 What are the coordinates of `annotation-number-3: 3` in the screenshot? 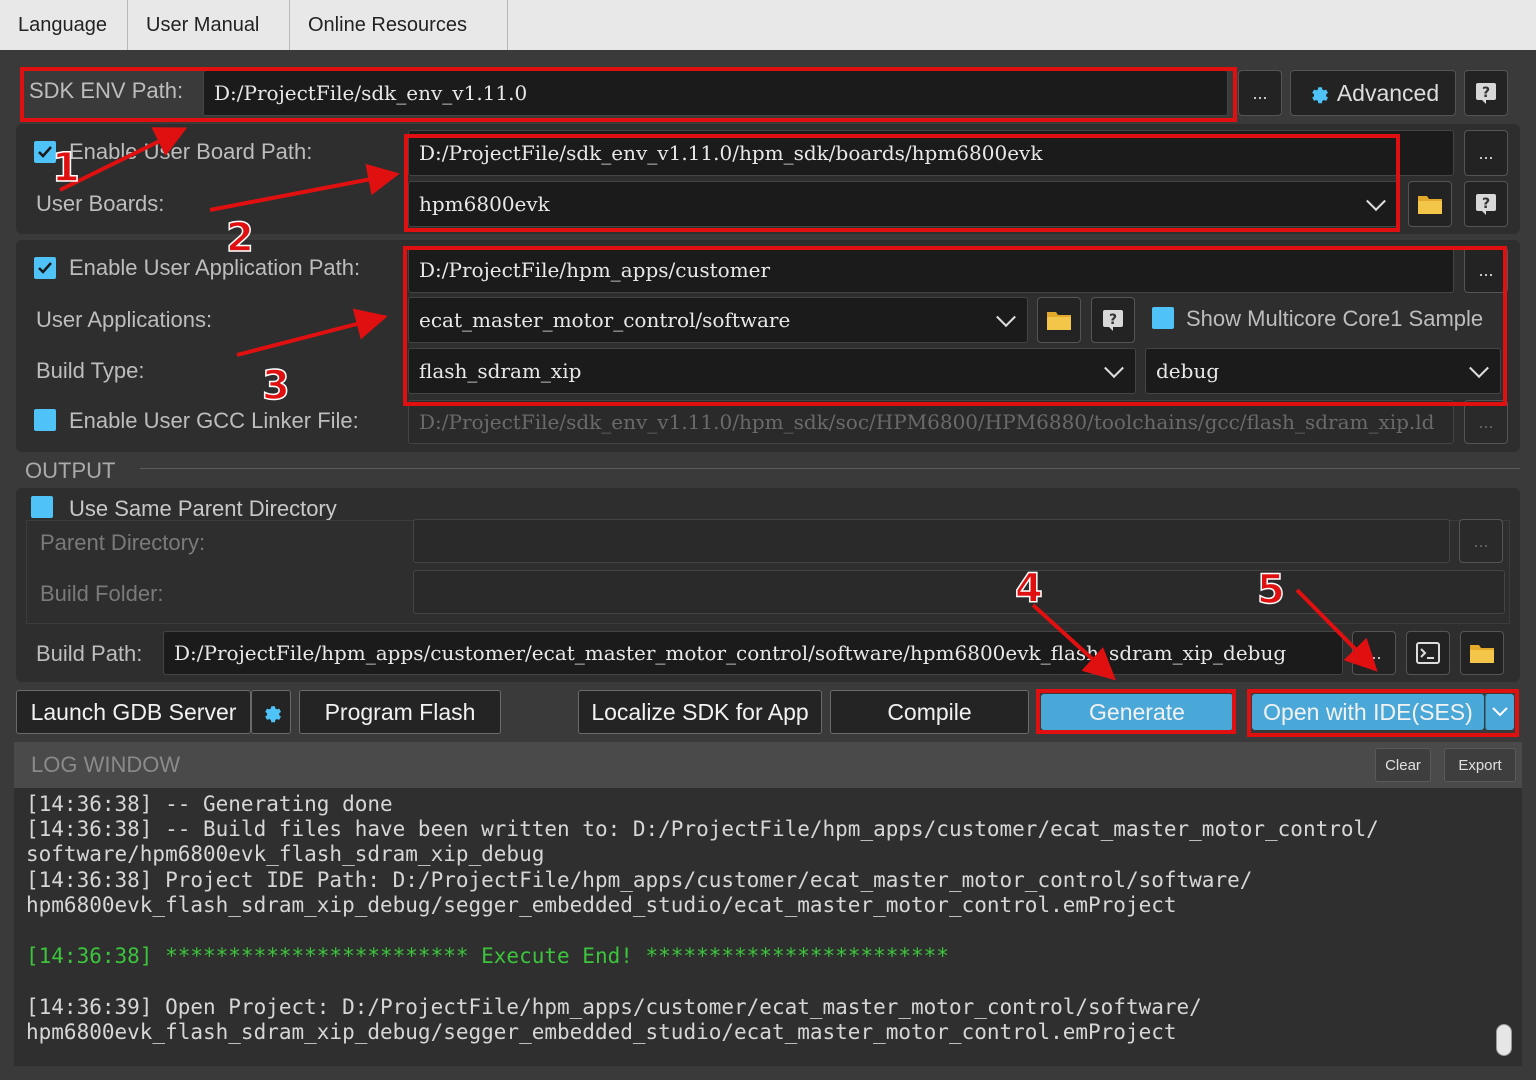 It's located at (275, 386).